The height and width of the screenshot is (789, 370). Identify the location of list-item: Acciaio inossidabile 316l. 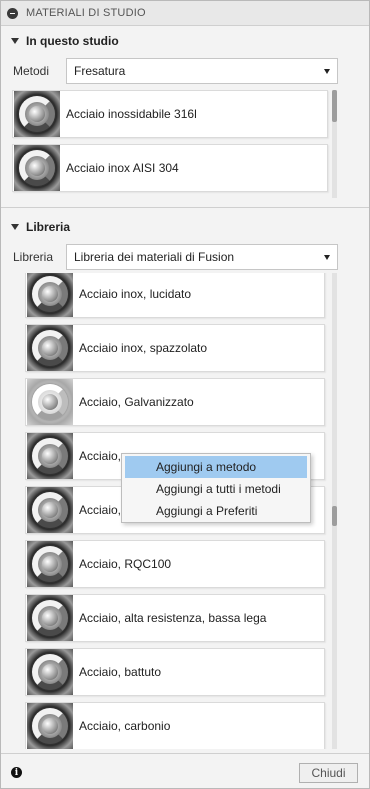
(170, 114).